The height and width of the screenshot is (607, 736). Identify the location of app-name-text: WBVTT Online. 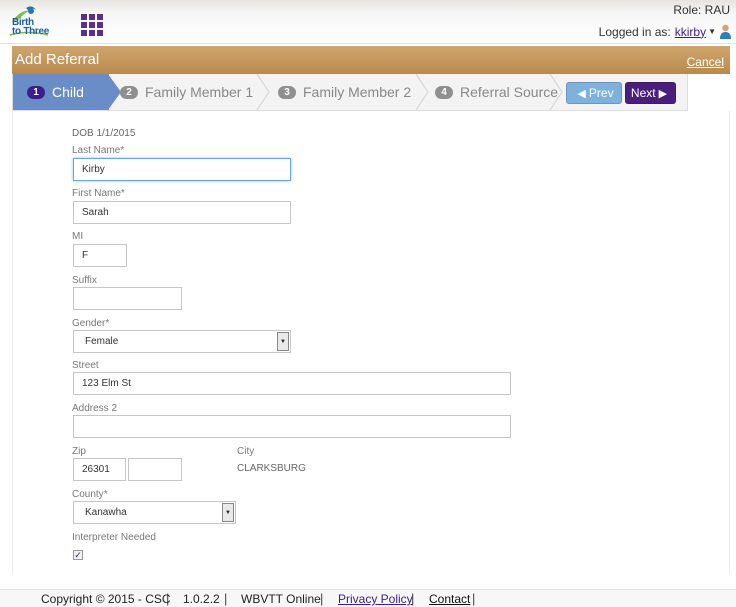
(281, 599).